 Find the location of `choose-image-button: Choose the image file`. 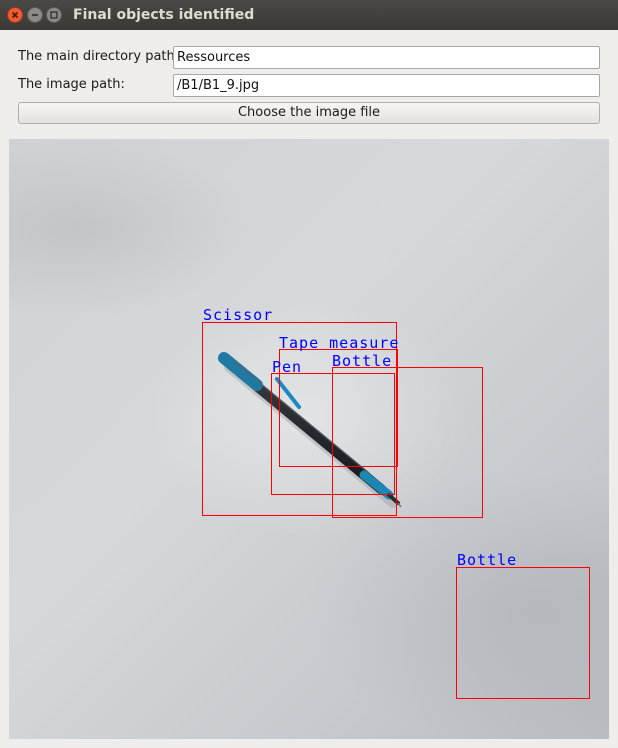

choose-image-button: Choose the image file is located at coordinates (309, 113).